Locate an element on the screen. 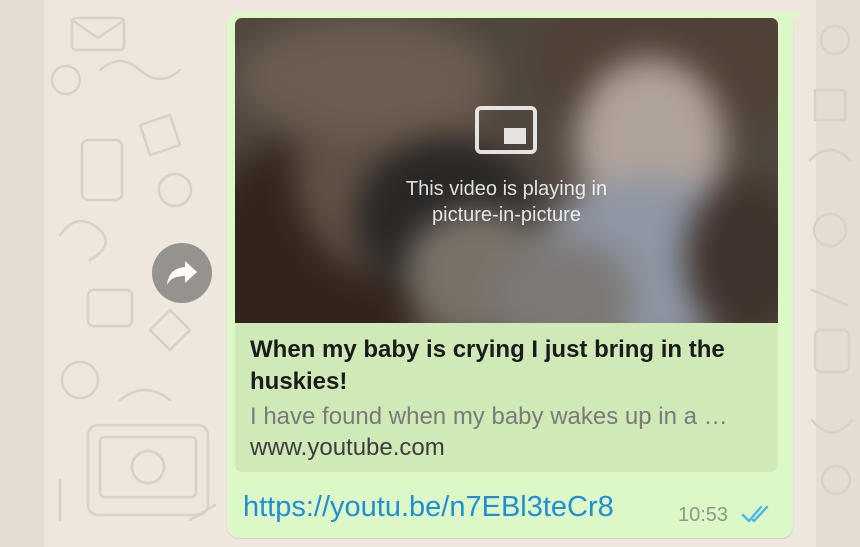 The height and width of the screenshot is (547, 860). pip-message-line1: This video is playing in is located at coordinates (506, 189).